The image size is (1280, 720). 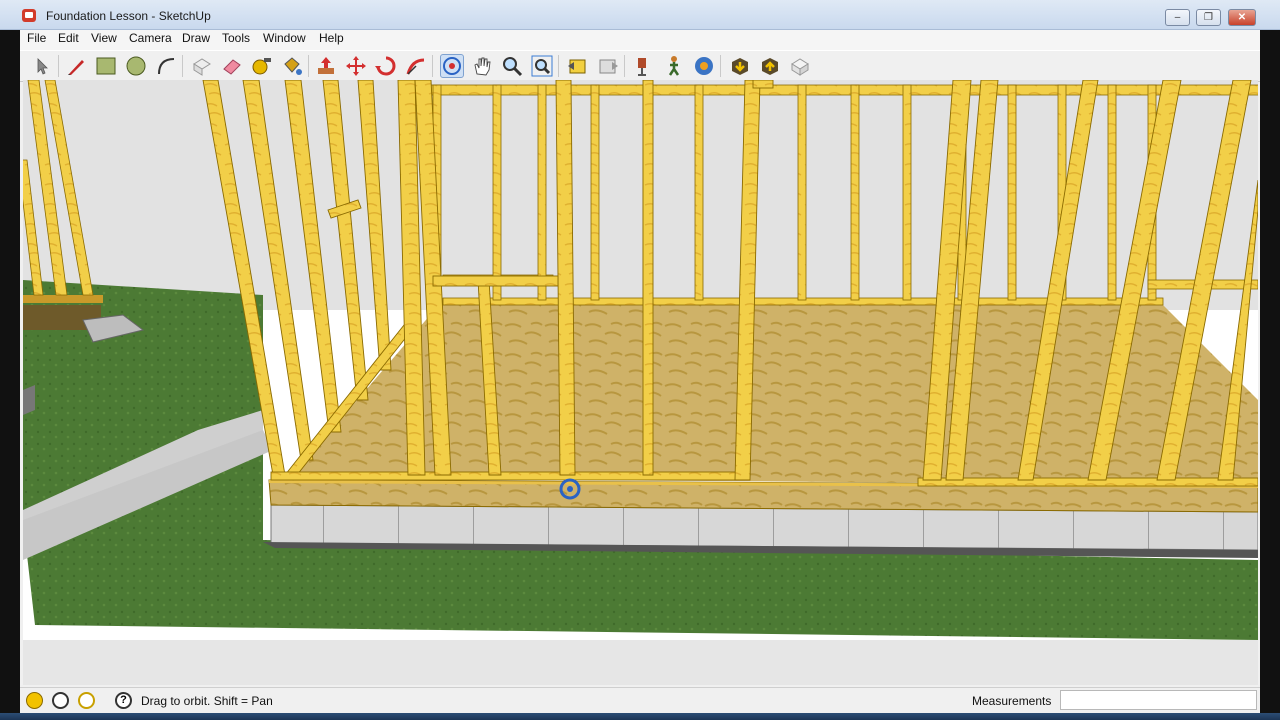 What do you see at coordinates (86, 700) in the screenshot?
I see `user-icon` at bounding box center [86, 700].